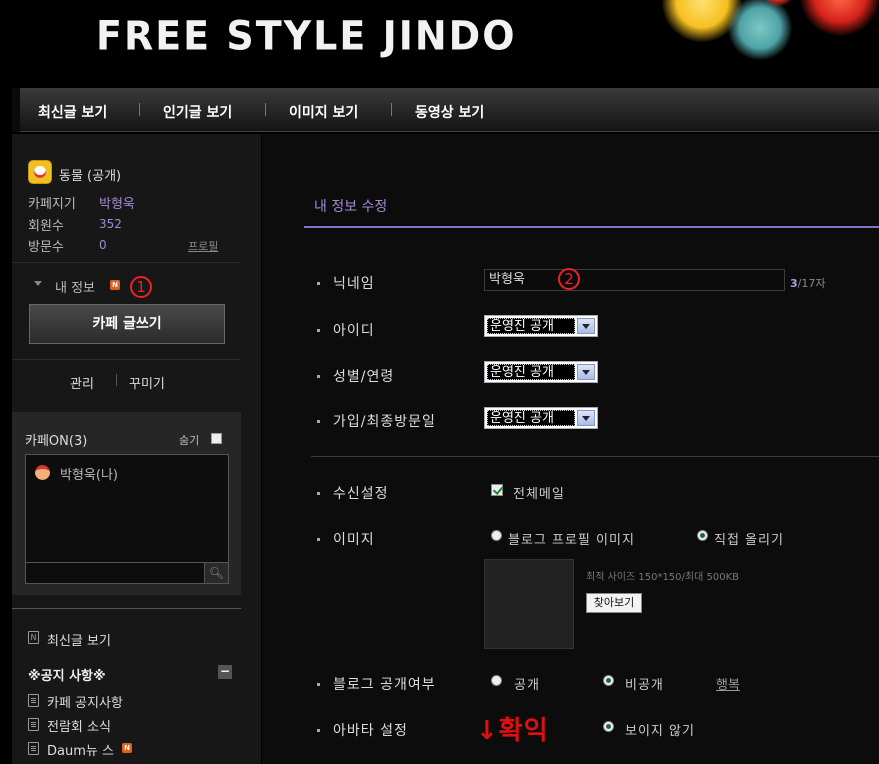 This screenshot has width=879, height=764. What do you see at coordinates (569, 279) in the screenshot?
I see `annotation-circle-2: 2` at bounding box center [569, 279].